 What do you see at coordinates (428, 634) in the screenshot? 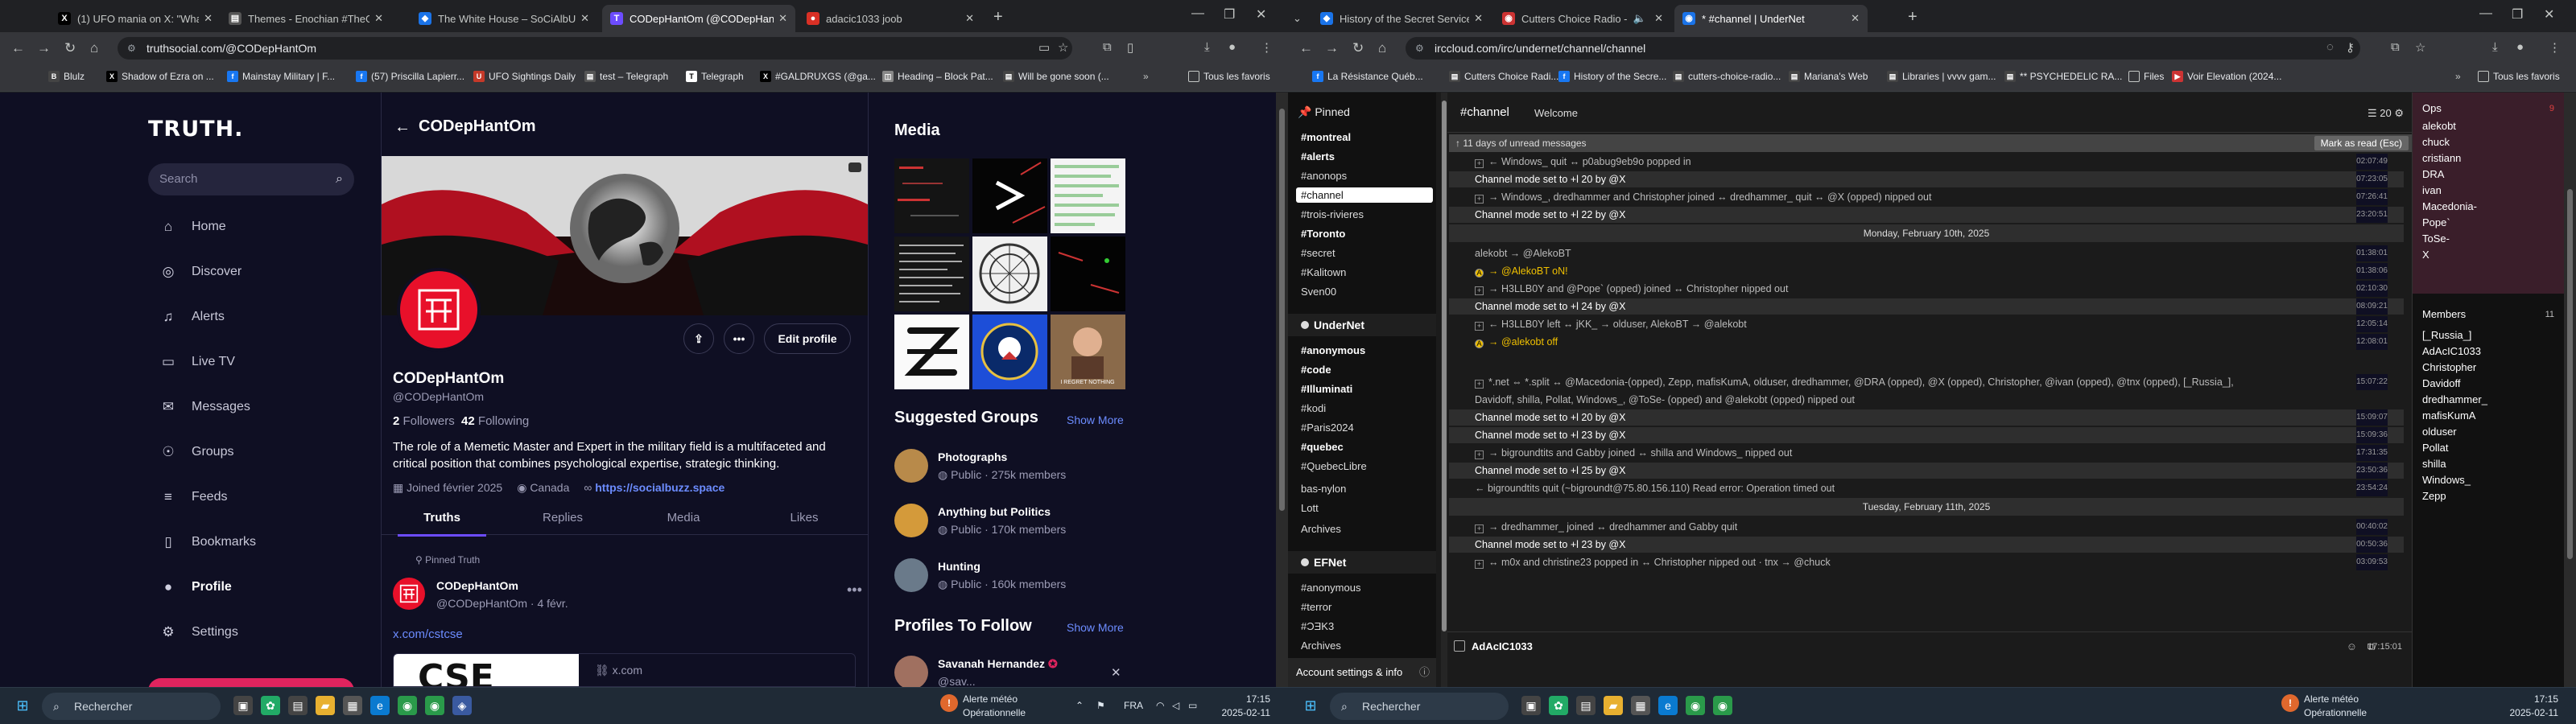
I see `post-link: x.com/cstcse` at bounding box center [428, 634].